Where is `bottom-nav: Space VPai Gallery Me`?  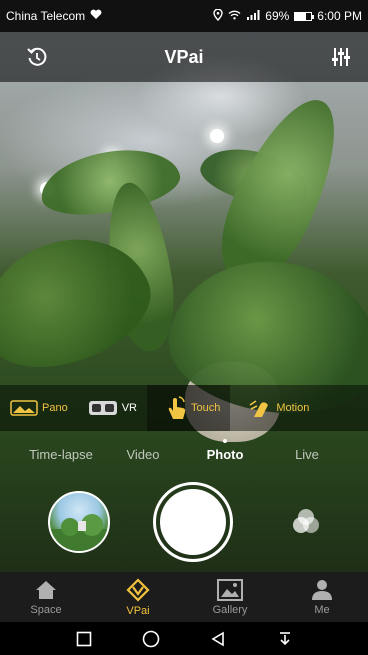
bottom-nav: Space VPai Gallery Me is located at coordinates (184, 597).